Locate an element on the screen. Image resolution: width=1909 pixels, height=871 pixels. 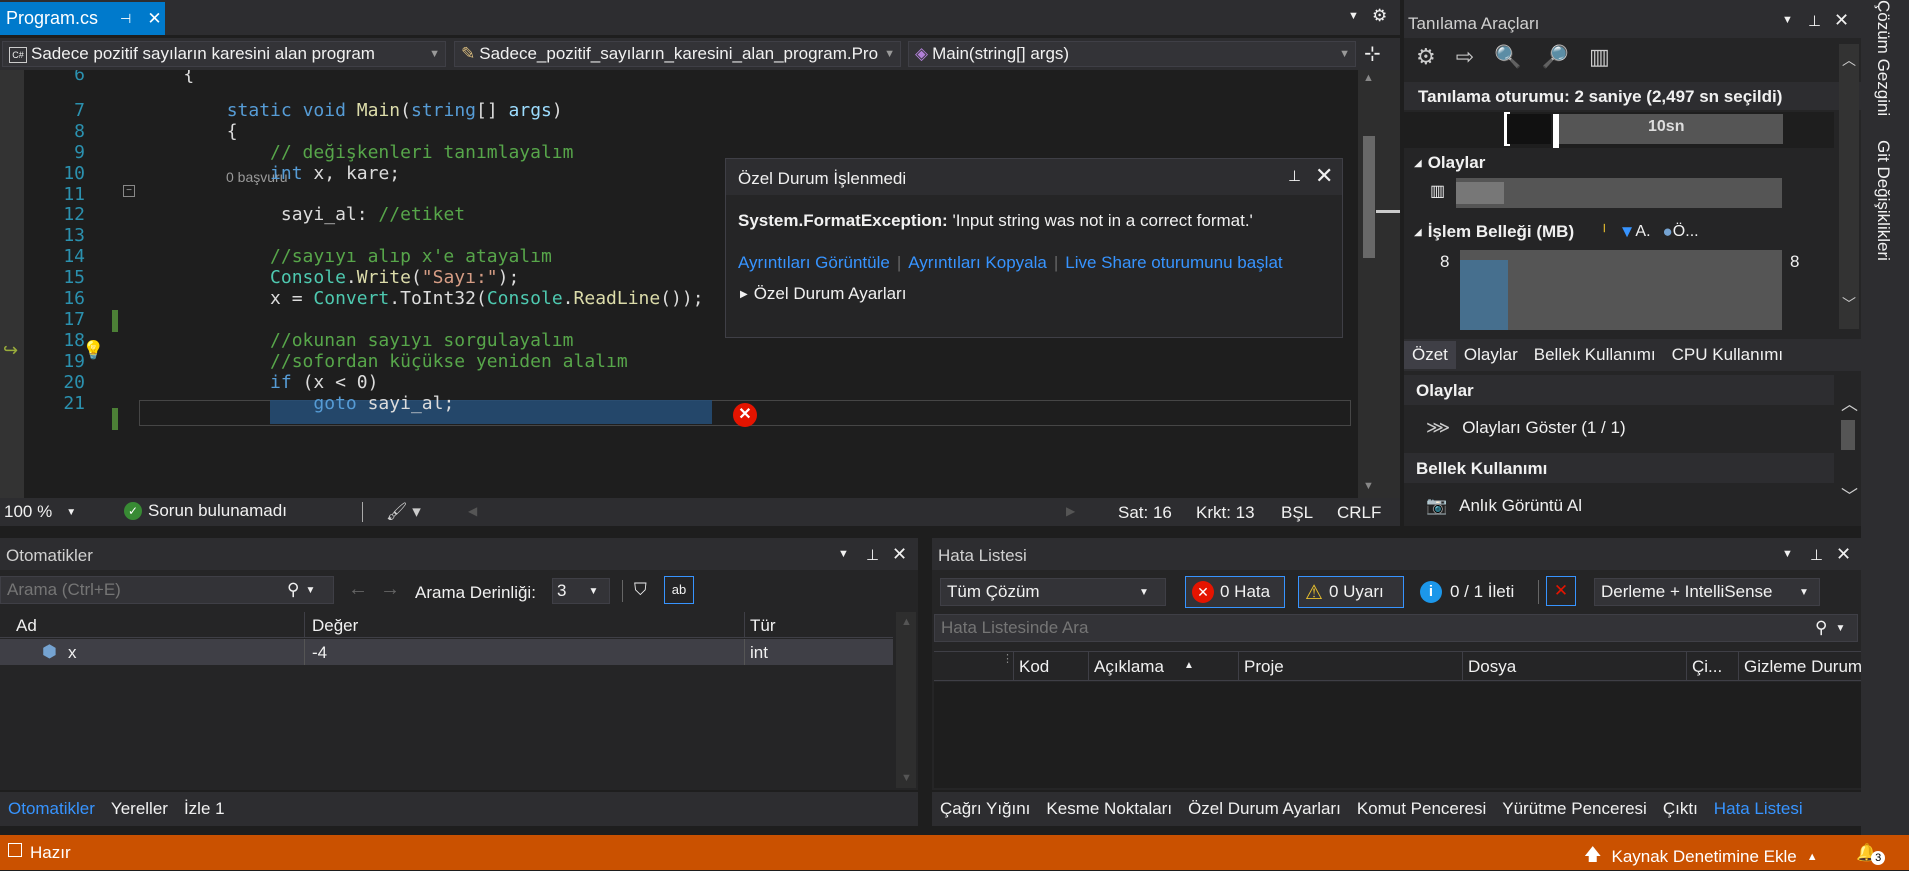
autos-scrollbar: ▲ ▼ is located at coordinates (906, 700).